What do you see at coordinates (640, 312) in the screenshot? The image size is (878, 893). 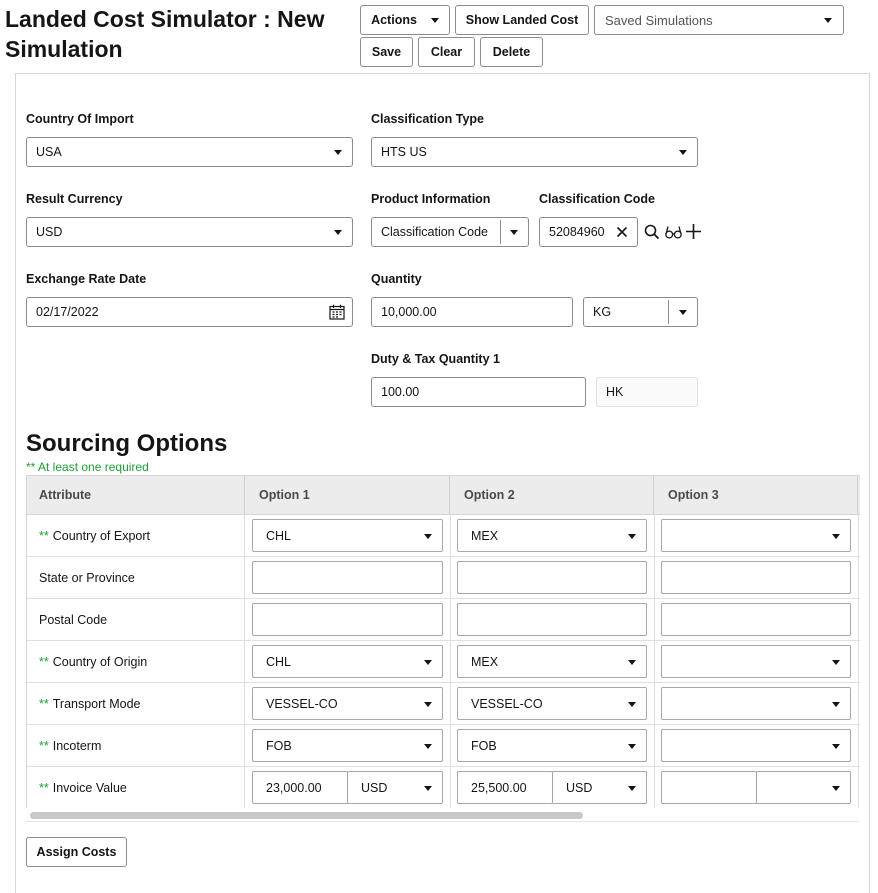 I see `quantity-unit-select: KG` at bounding box center [640, 312].